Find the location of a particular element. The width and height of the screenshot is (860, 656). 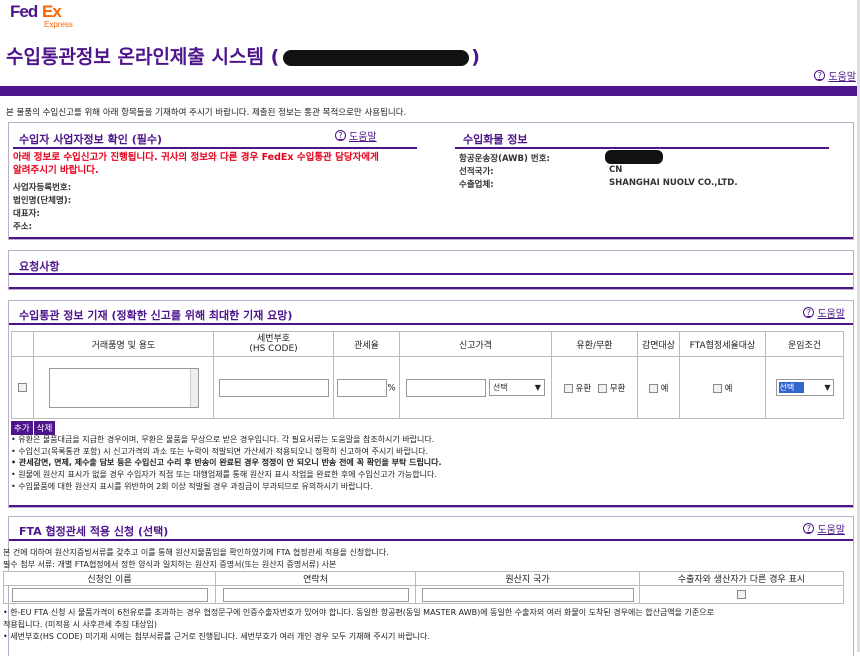

header-contact: 연락처 is located at coordinates (315, 578).